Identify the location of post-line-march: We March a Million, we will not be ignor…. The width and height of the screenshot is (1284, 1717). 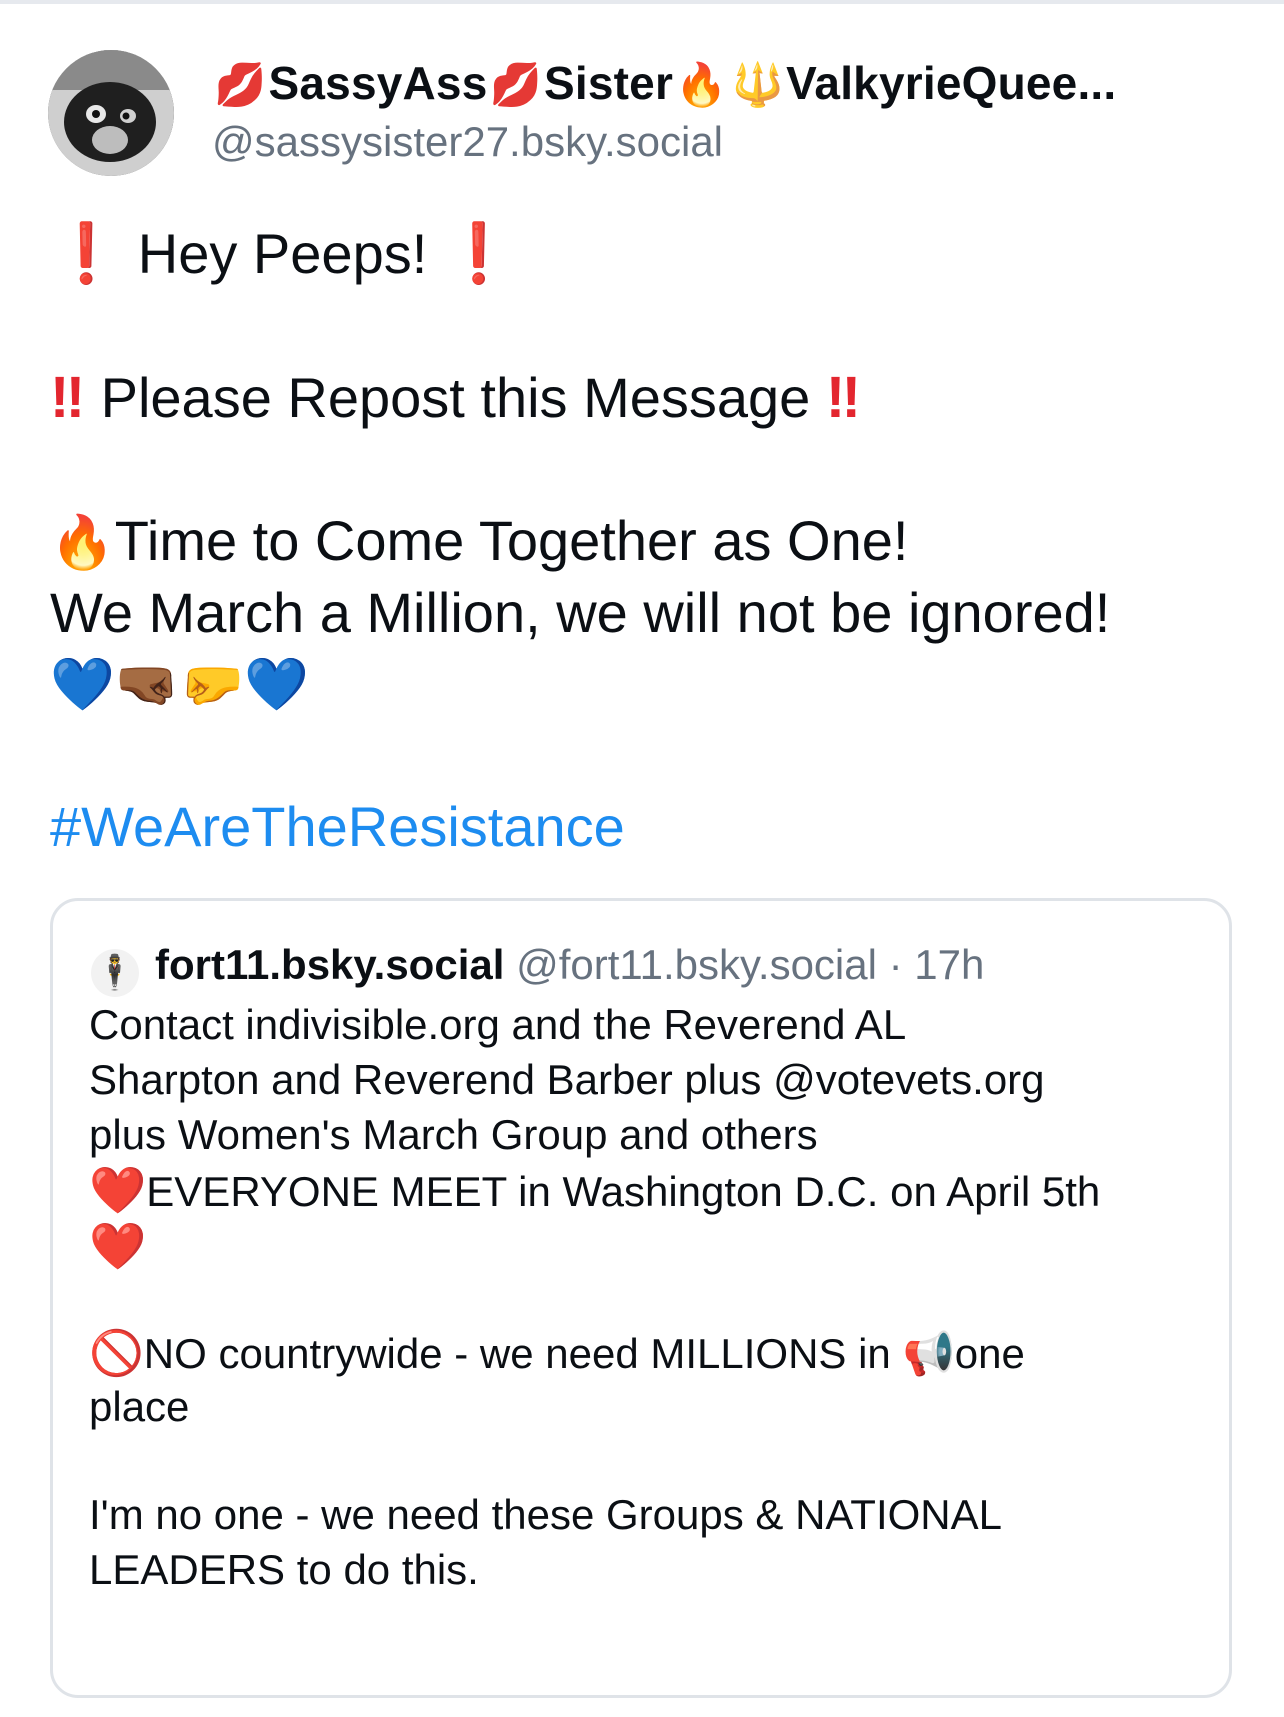
(580, 612).